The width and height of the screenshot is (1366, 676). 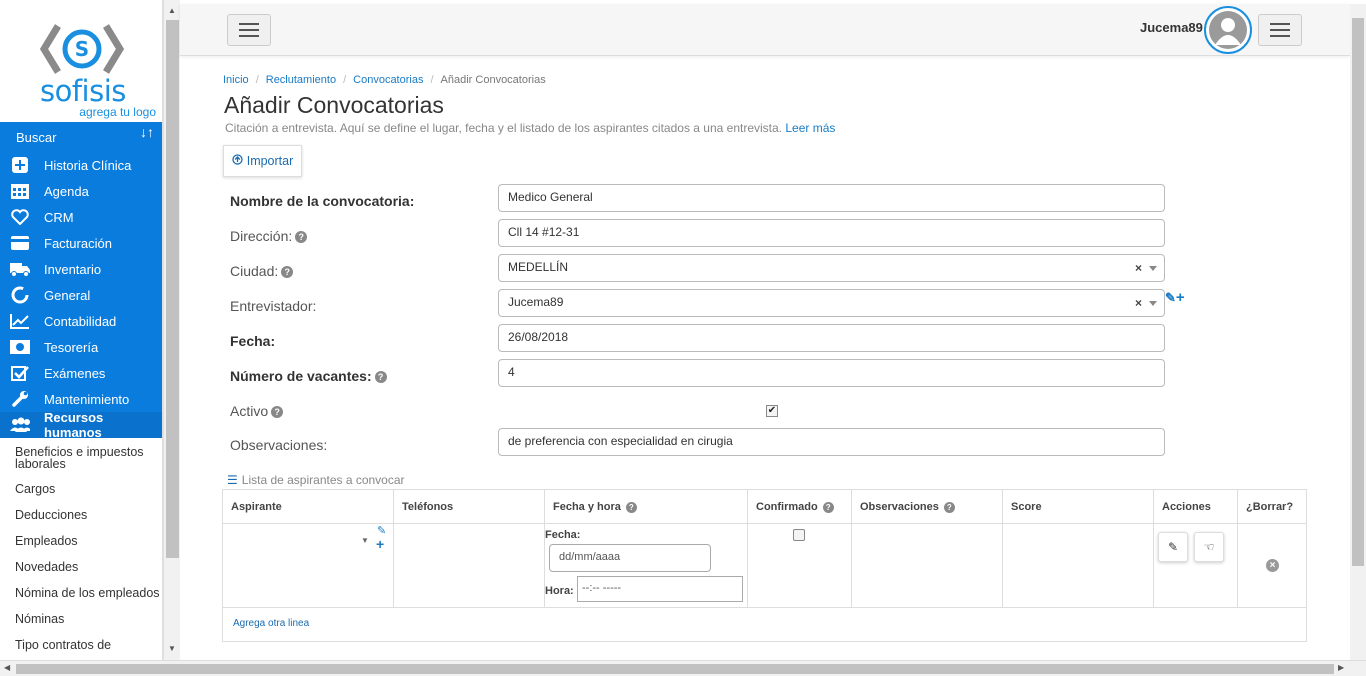 I want to click on sidebar-item-inventario: Inventario, so click(x=81, y=269).